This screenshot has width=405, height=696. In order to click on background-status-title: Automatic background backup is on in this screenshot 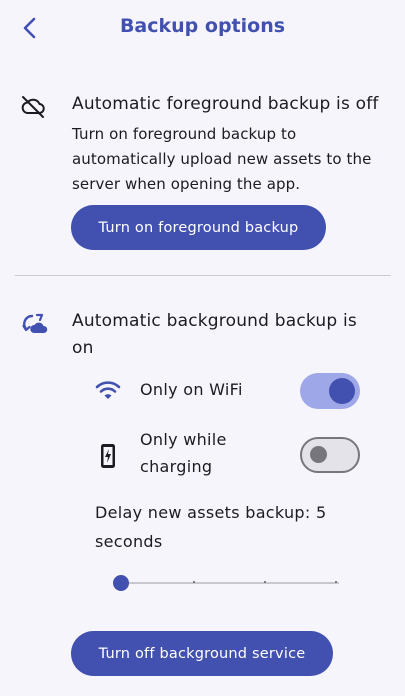, I will do `click(214, 334)`.